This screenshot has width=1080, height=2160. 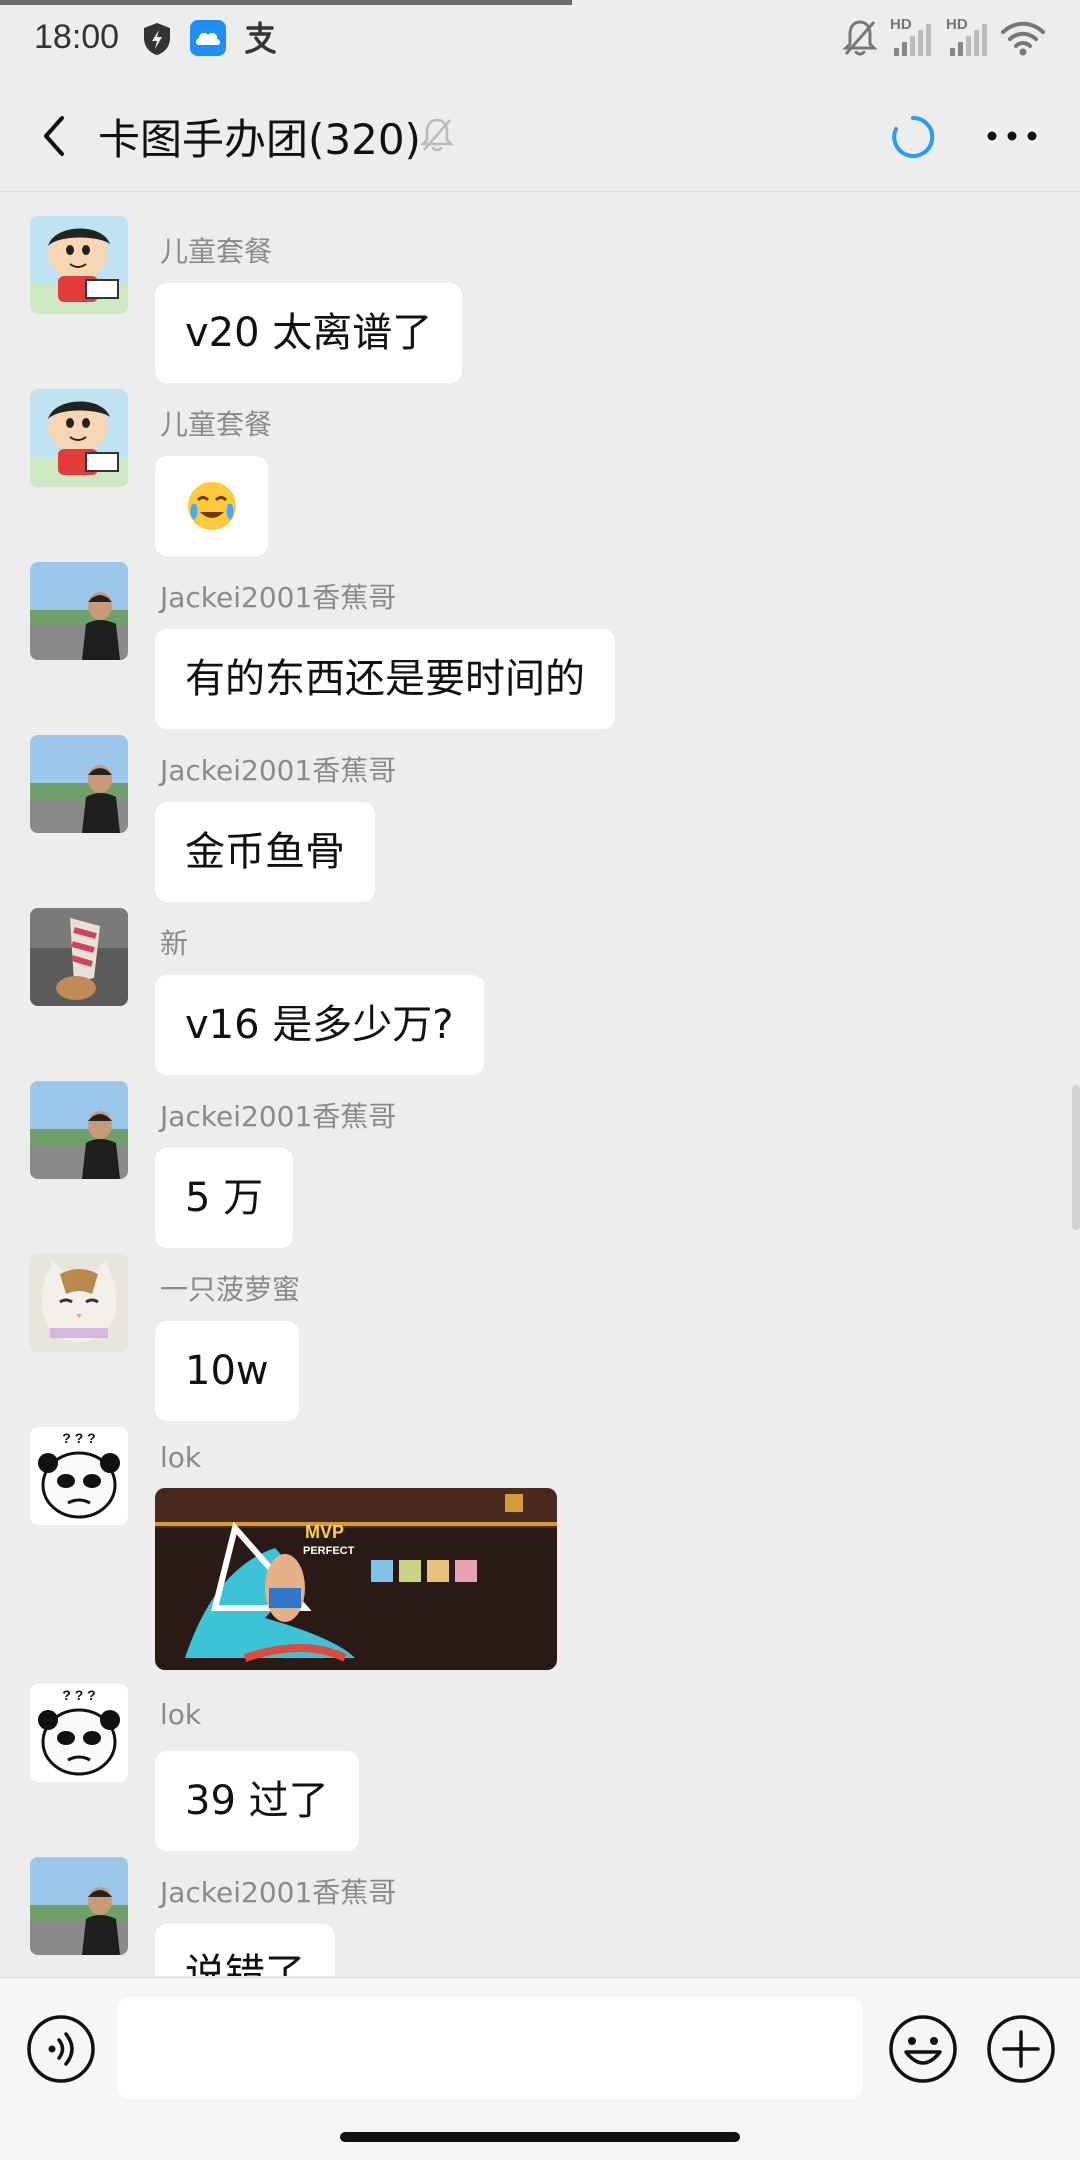 I want to click on message-bubble: 金币鱼骨, so click(x=265, y=852).